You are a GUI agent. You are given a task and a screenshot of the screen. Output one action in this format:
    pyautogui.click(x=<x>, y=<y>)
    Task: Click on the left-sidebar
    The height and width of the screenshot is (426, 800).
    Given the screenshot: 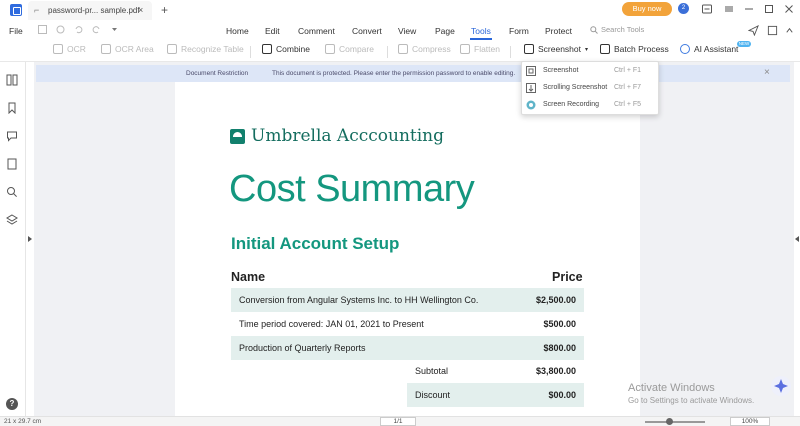 What is the action you would take?
    pyautogui.click(x=13, y=239)
    